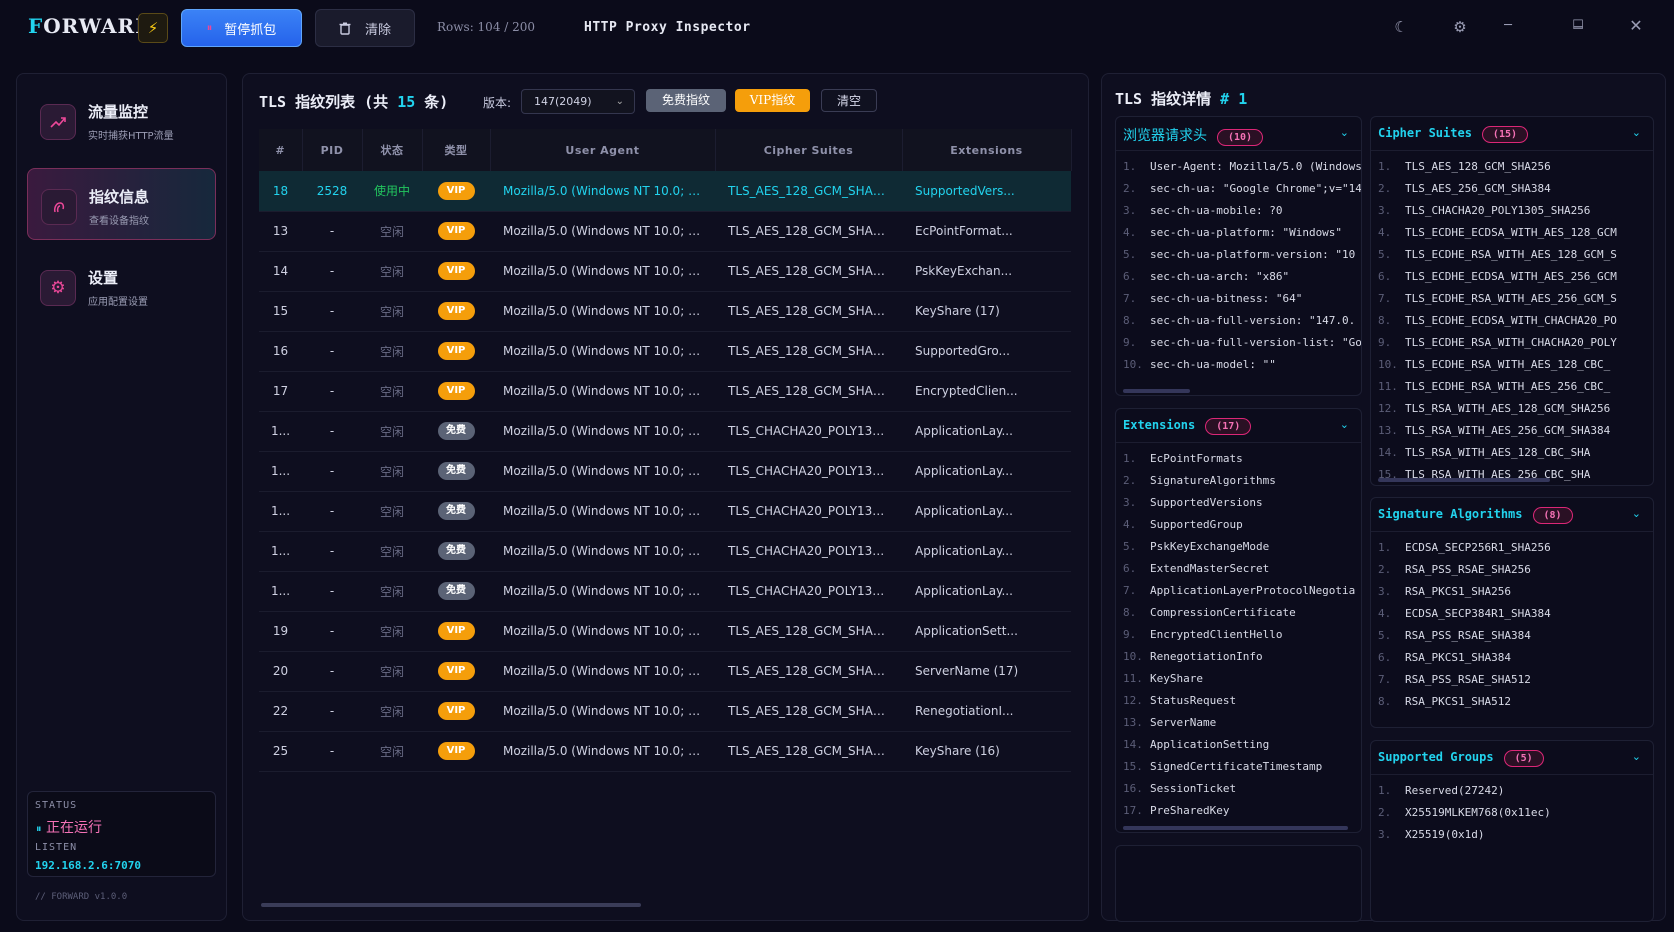 The image size is (1674, 932). What do you see at coordinates (1253, 320) in the screenshot?
I see `list-item-text: sec-ch-ua-full-version: "147.0.` at bounding box center [1253, 320].